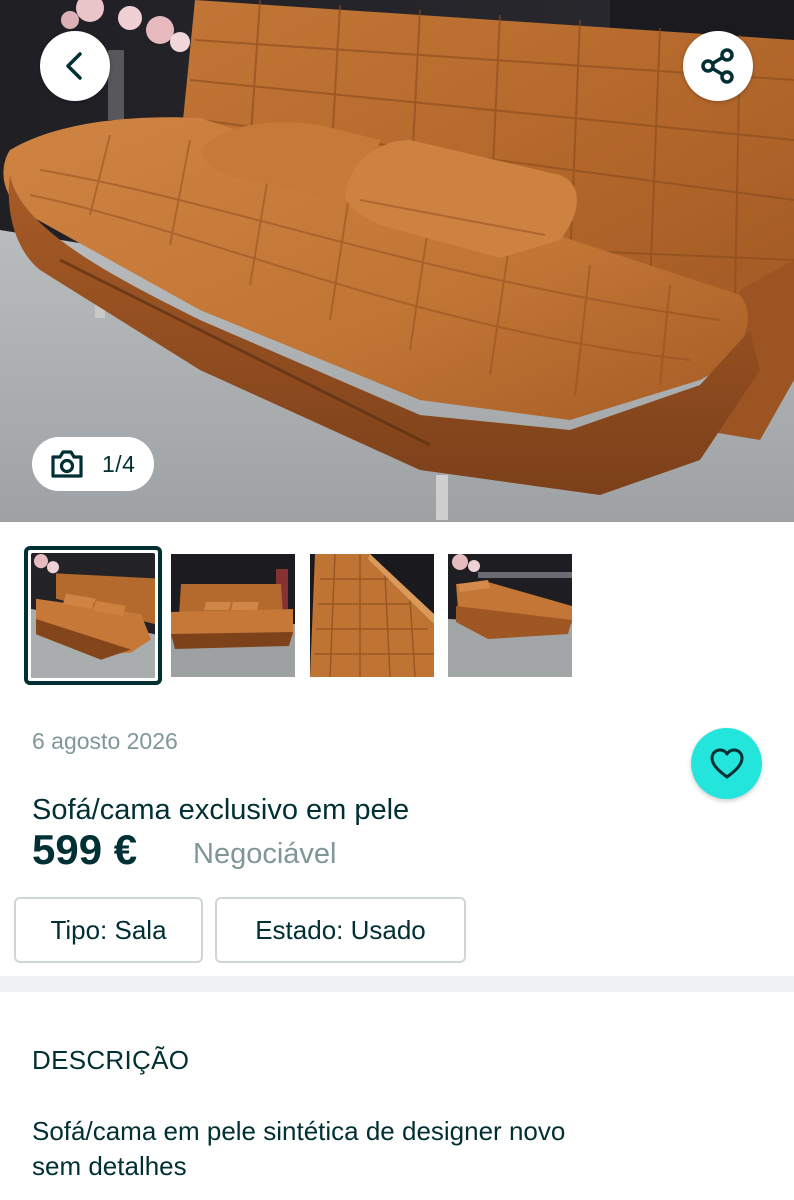 The image size is (794, 1200). Describe the element at coordinates (93, 464) in the screenshot. I see `photo-counter-badge: 1/4` at that location.